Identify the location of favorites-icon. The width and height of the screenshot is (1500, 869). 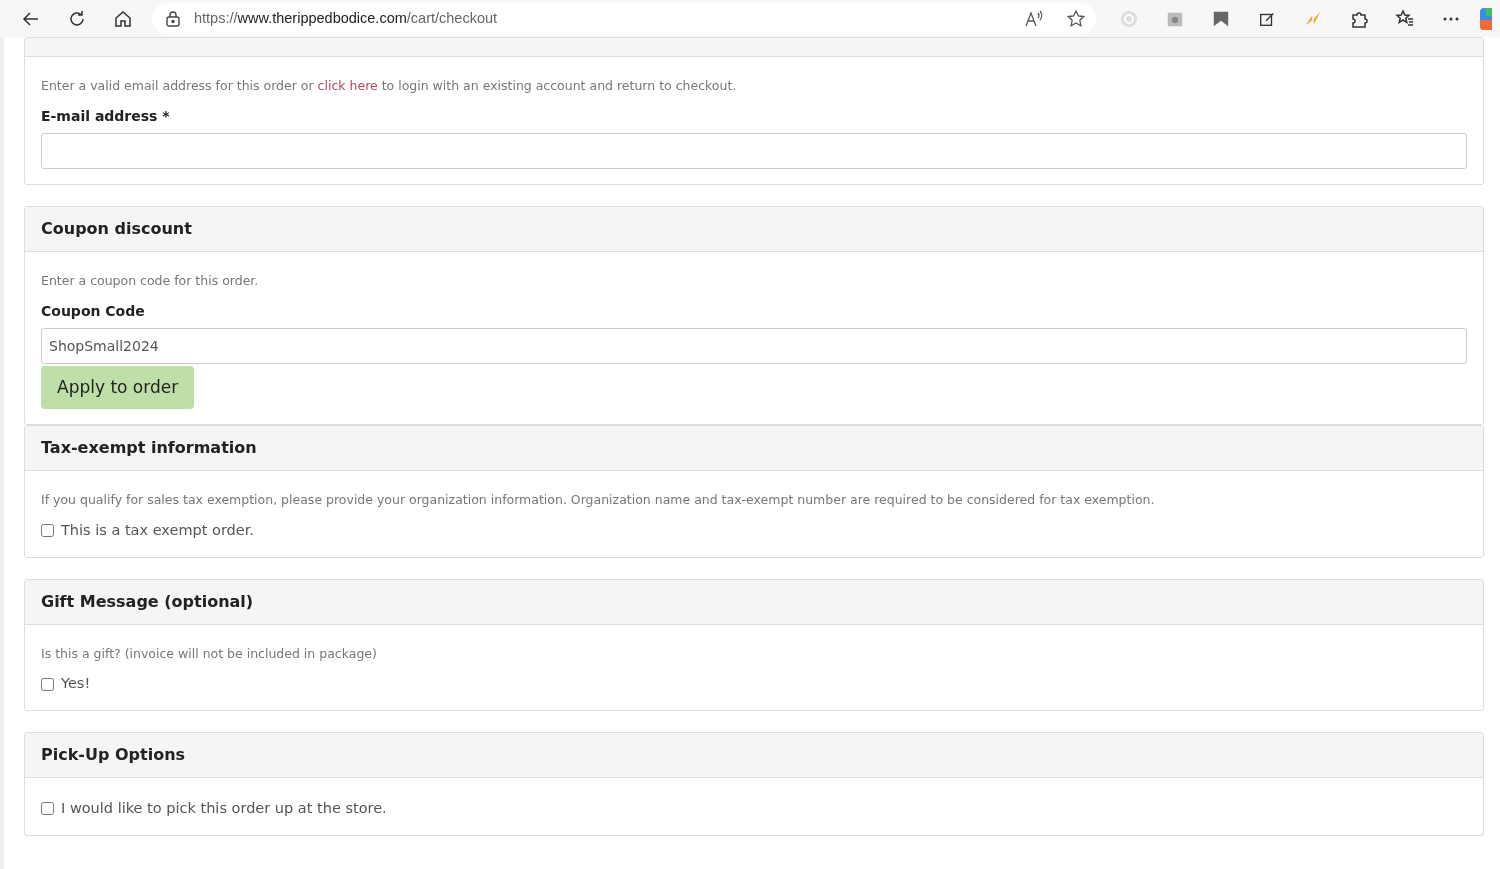
(1405, 18).